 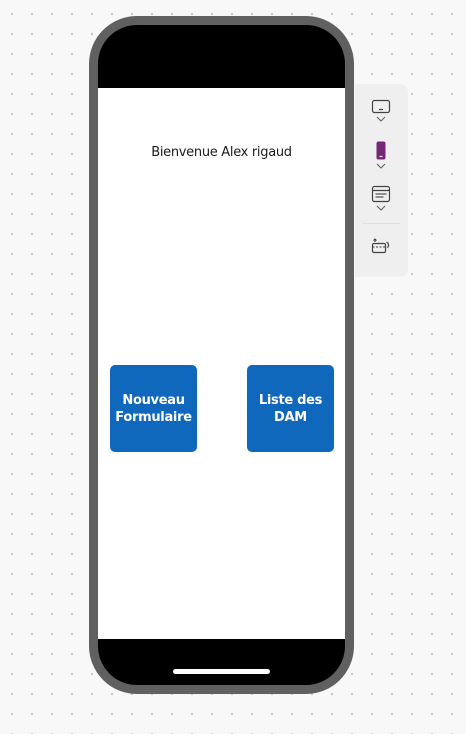 I want to click on home-indicator, so click(x=221, y=671).